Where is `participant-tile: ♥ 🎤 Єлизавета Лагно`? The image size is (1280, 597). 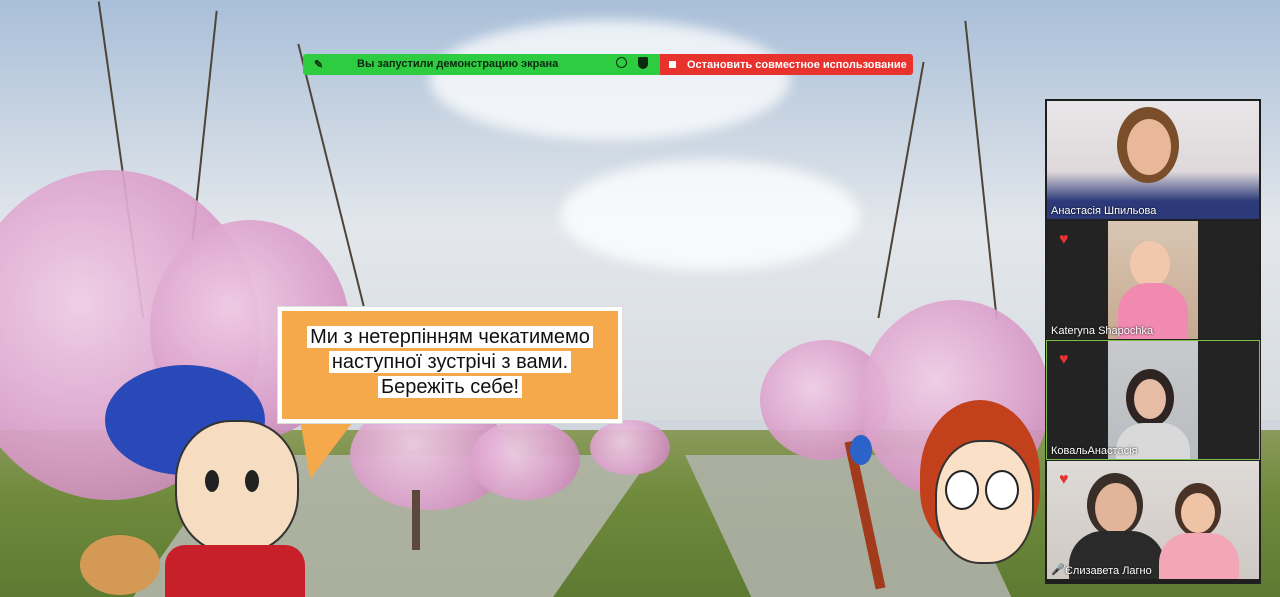 participant-tile: ♥ 🎤 Єлизавета Лагно is located at coordinates (1153, 520).